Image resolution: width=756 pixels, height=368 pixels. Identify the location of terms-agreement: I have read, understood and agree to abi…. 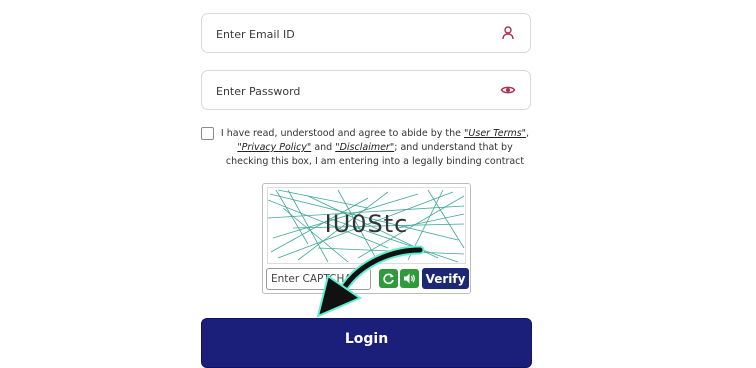
(366, 150).